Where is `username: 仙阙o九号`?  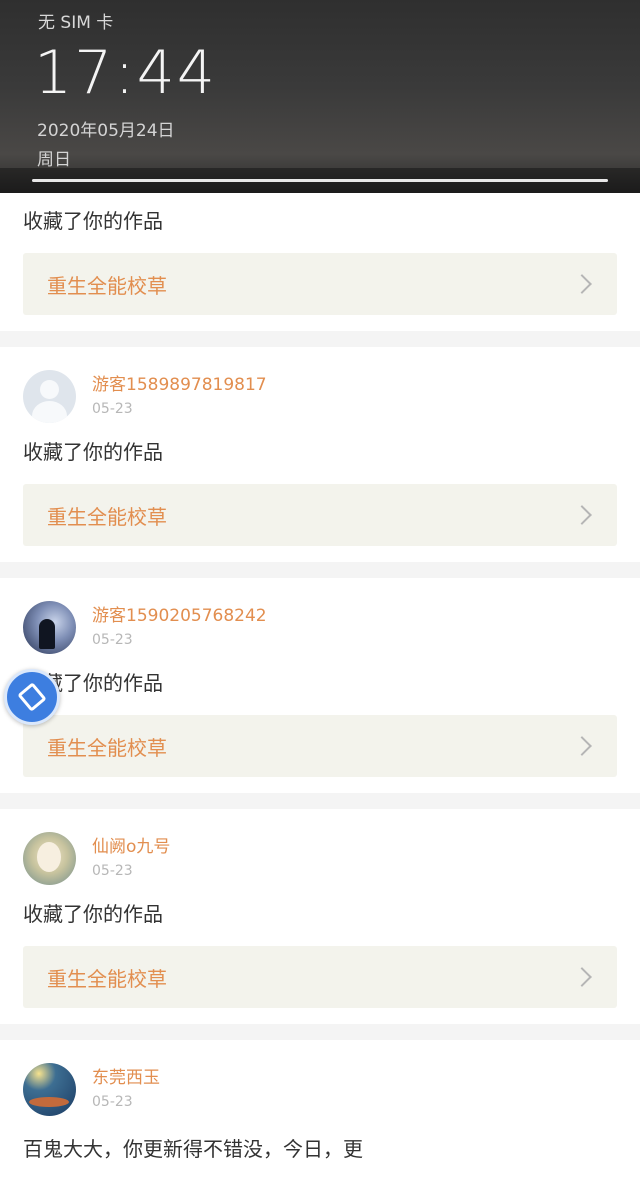
username: 仙阙o九号 is located at coordinates (131, 847).